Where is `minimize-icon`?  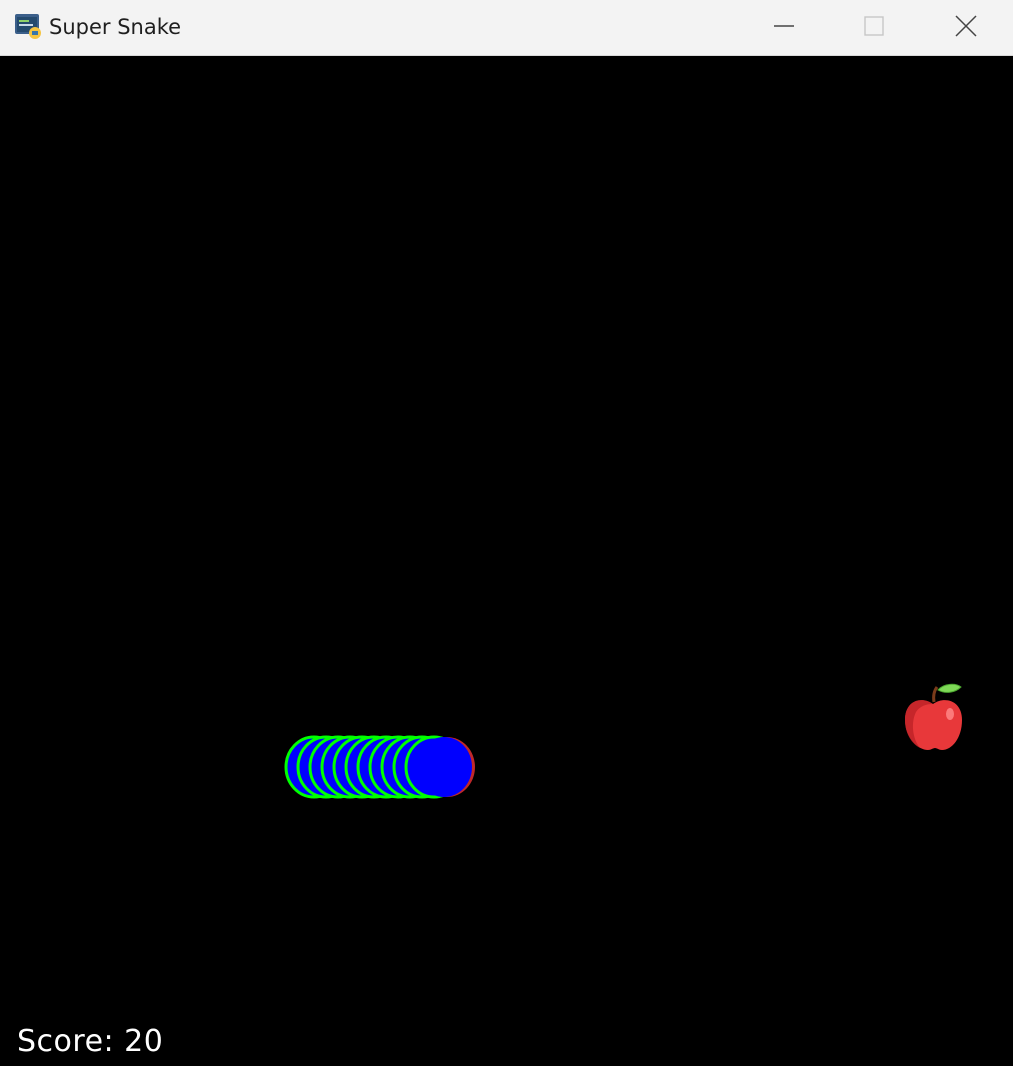
minimize-icon is located at coordinates (784, 26).